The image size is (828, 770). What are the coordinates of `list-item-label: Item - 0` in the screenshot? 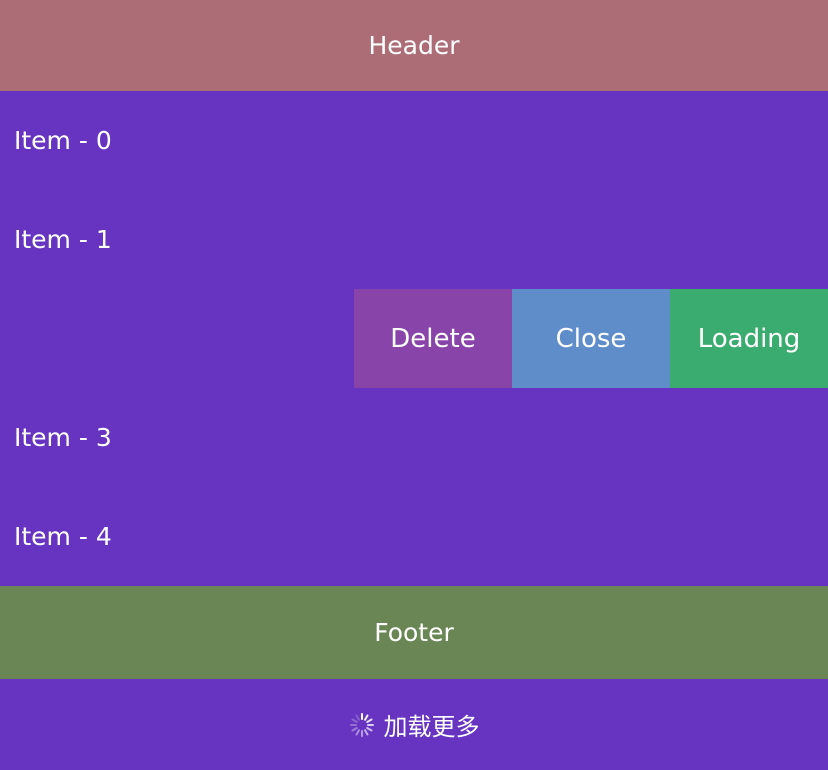 It's located at (63, 140).